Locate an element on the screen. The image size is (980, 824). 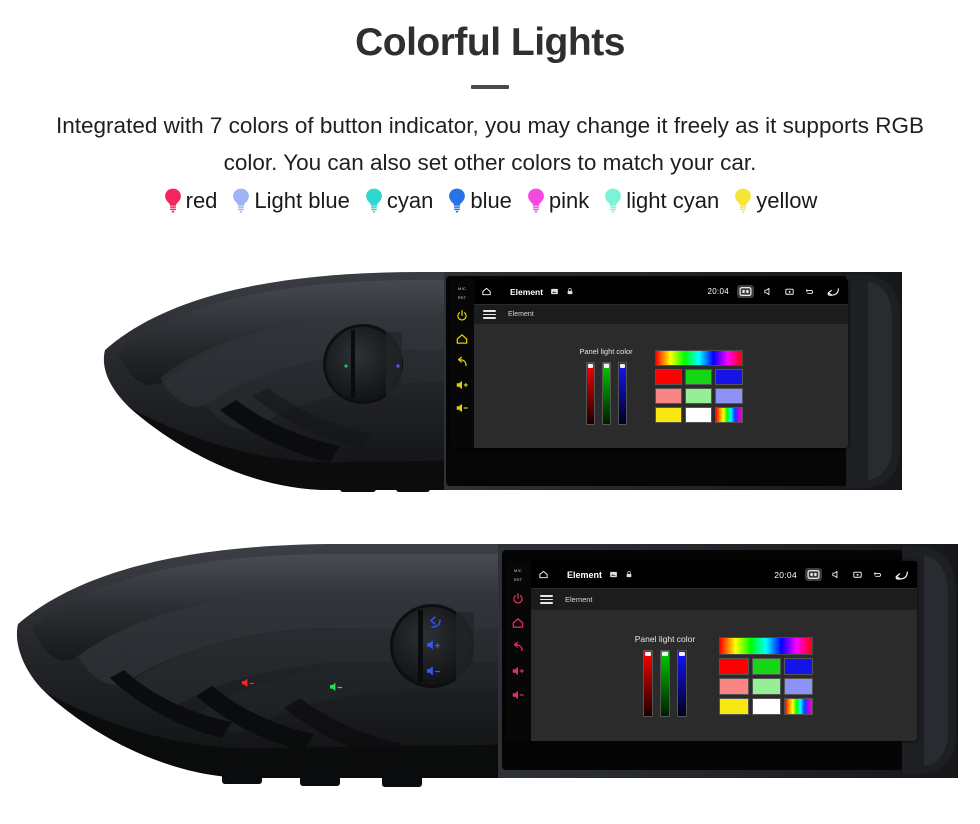
bulb-legend-label: pink is located at coordinates (569, 201).